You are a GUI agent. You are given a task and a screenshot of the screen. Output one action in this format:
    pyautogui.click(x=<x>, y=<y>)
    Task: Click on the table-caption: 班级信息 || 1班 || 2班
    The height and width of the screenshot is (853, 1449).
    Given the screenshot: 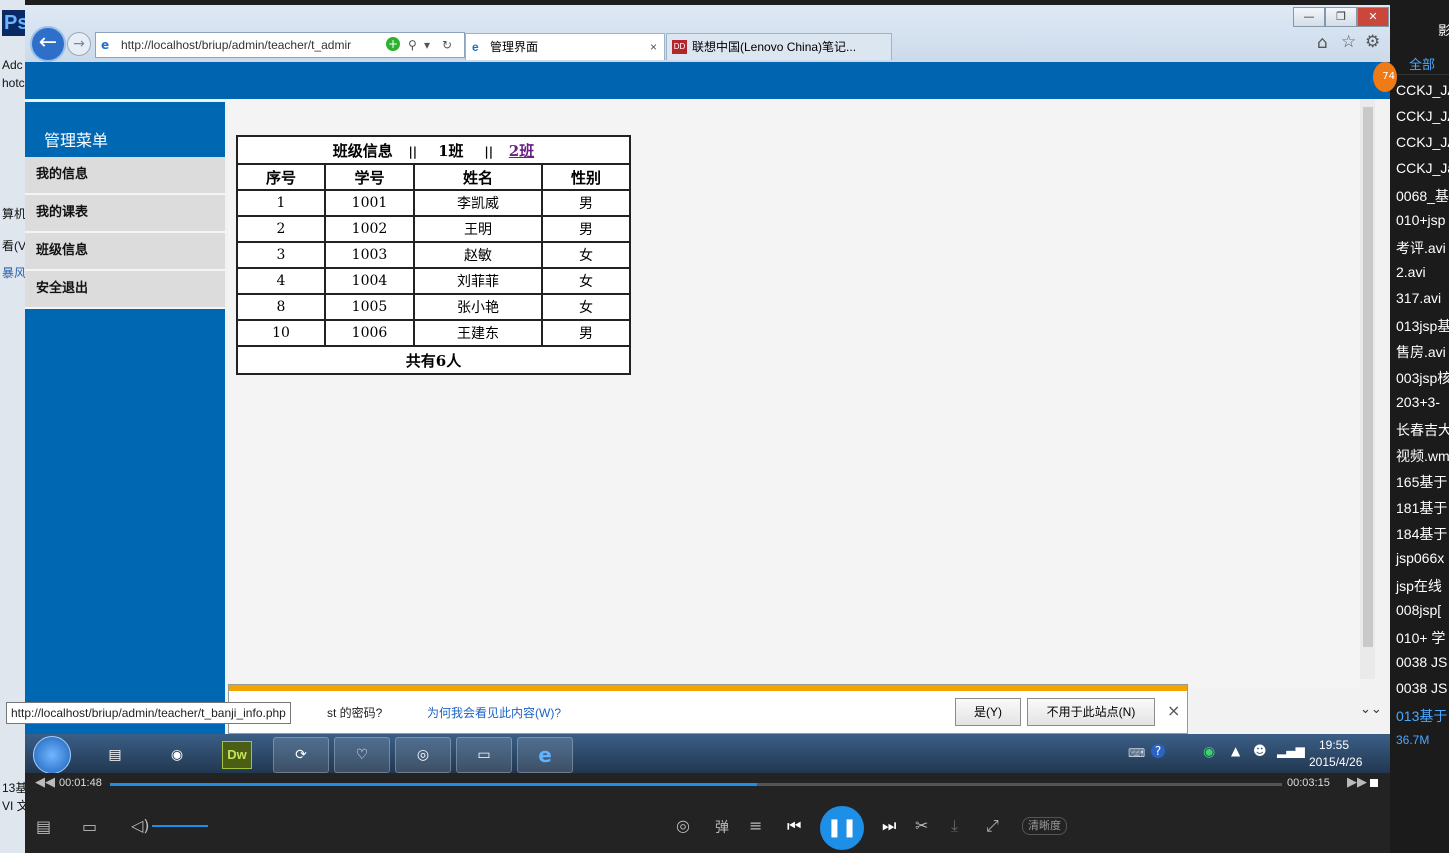 What is the action you would take?
    pyautogui.click(x=433, y=150)
    